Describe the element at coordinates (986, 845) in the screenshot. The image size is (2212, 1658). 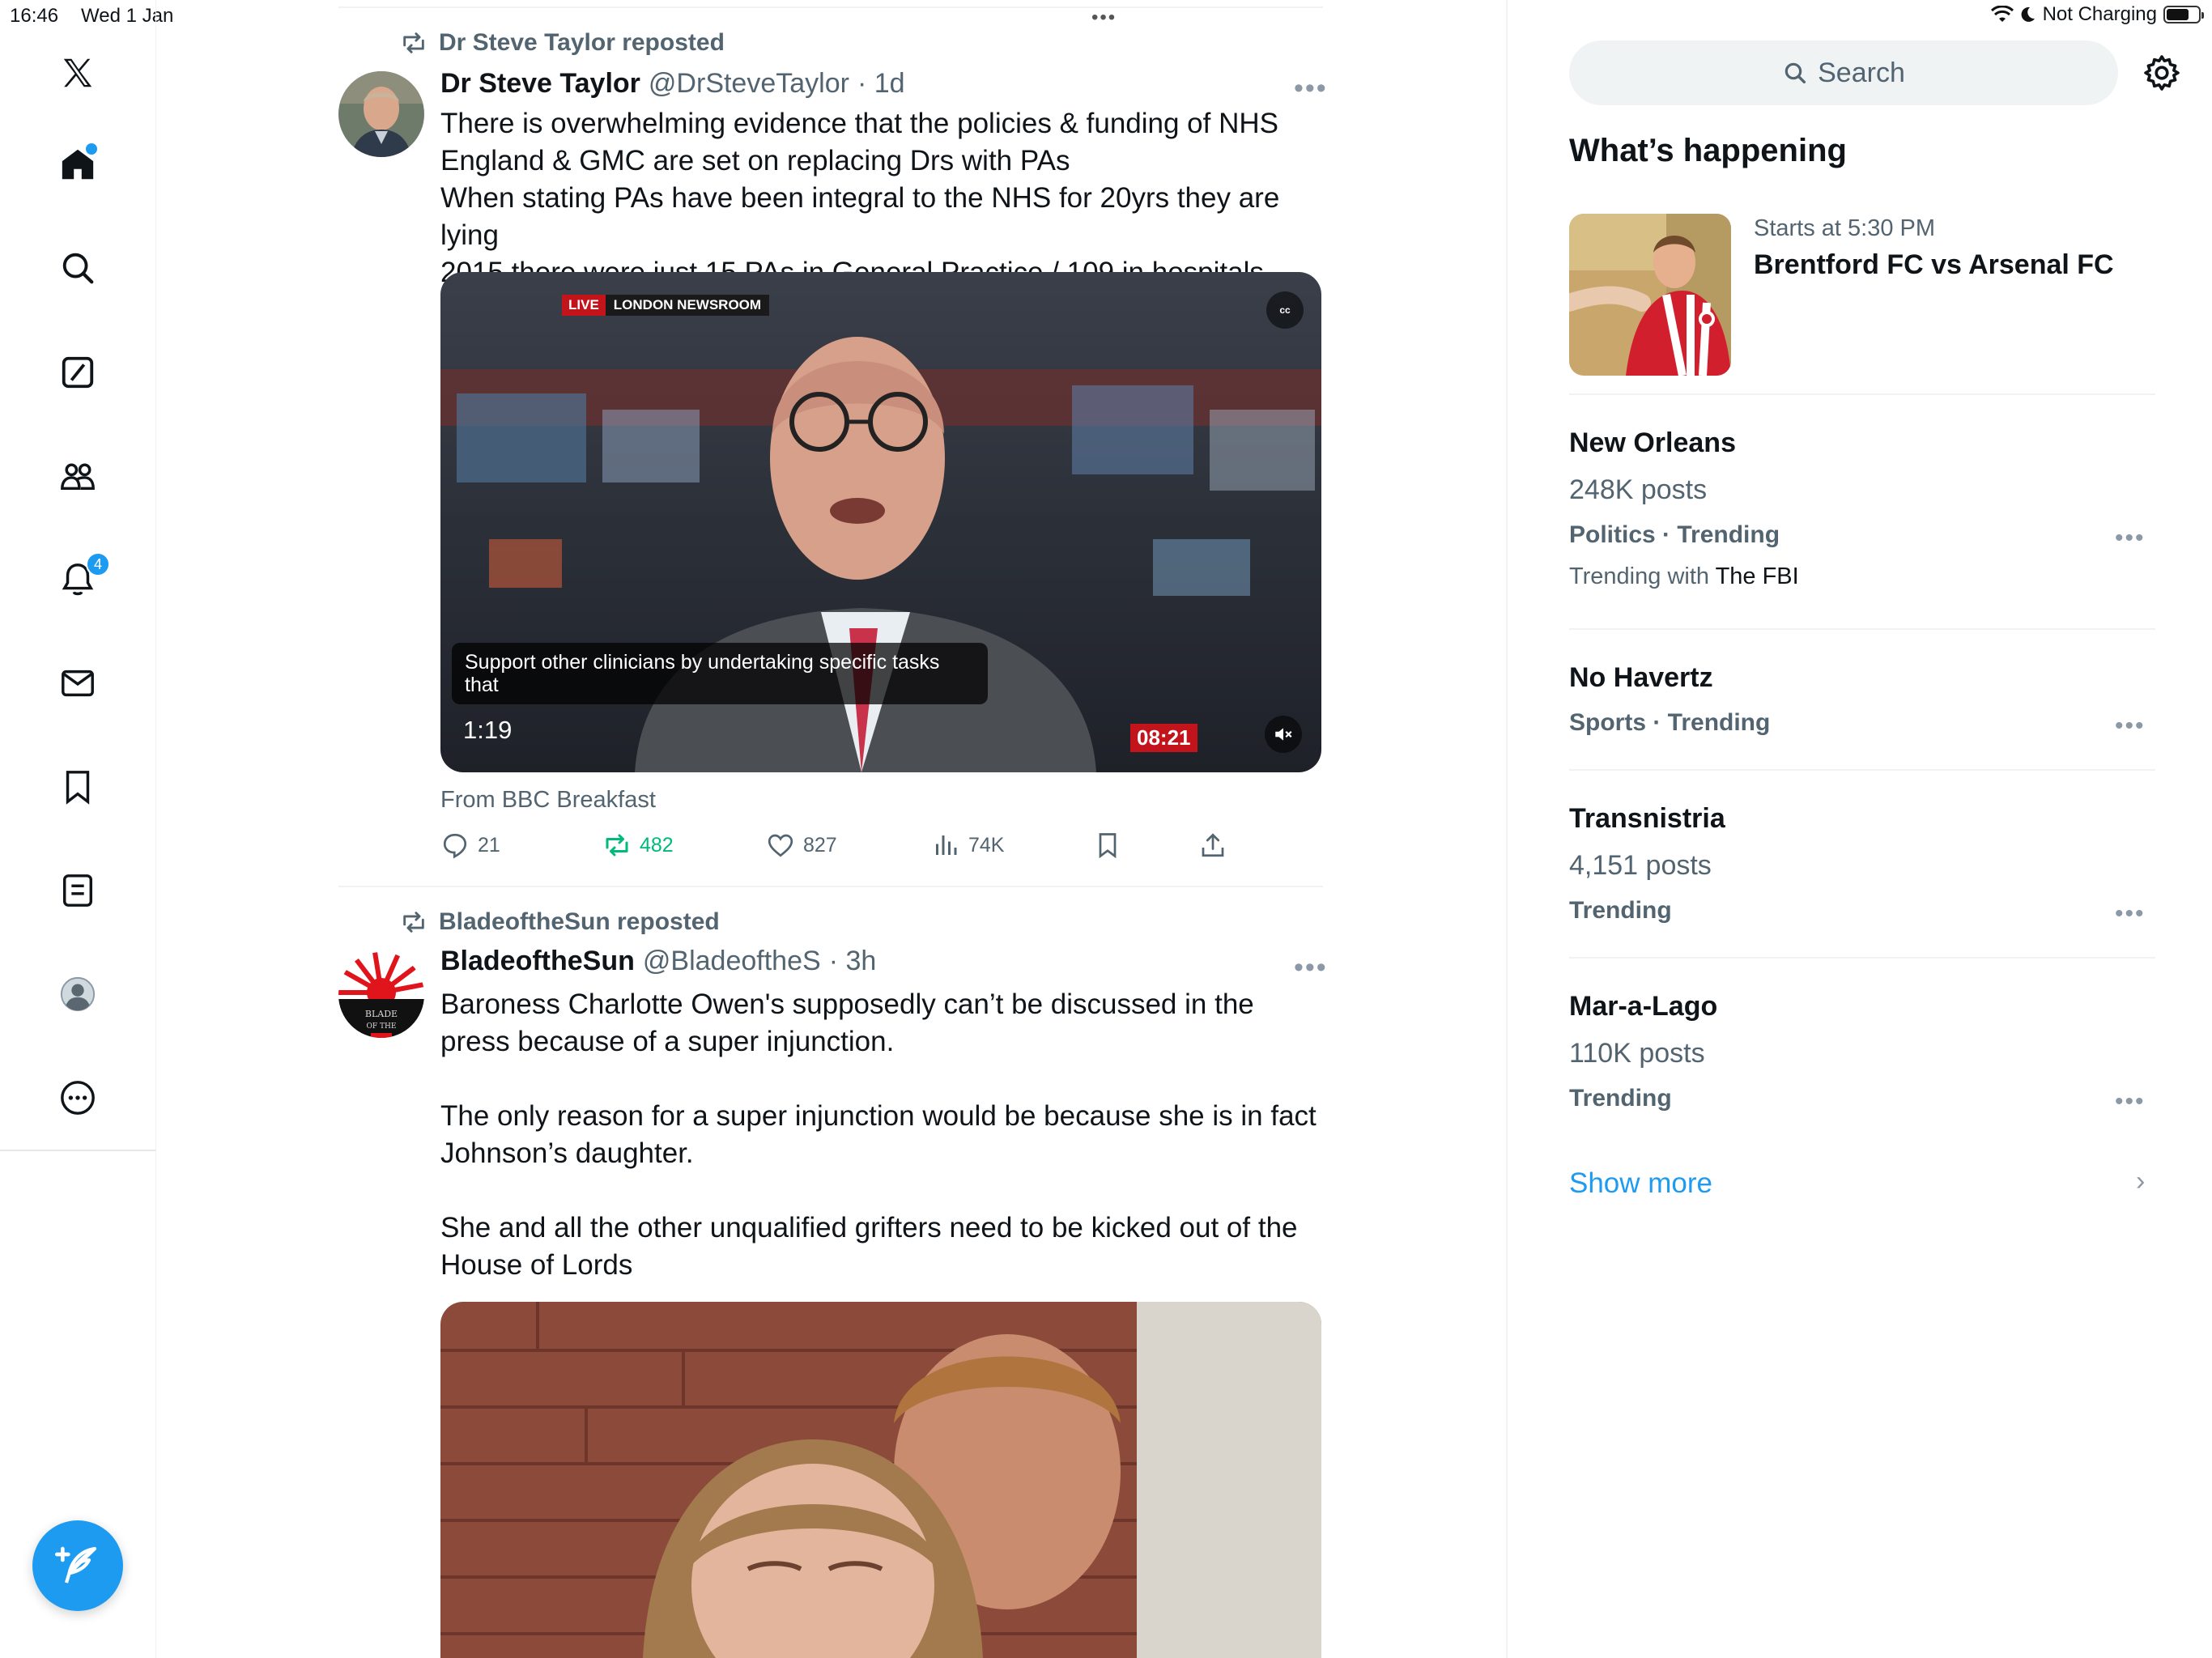
I see `view-count: 74K` at that location.